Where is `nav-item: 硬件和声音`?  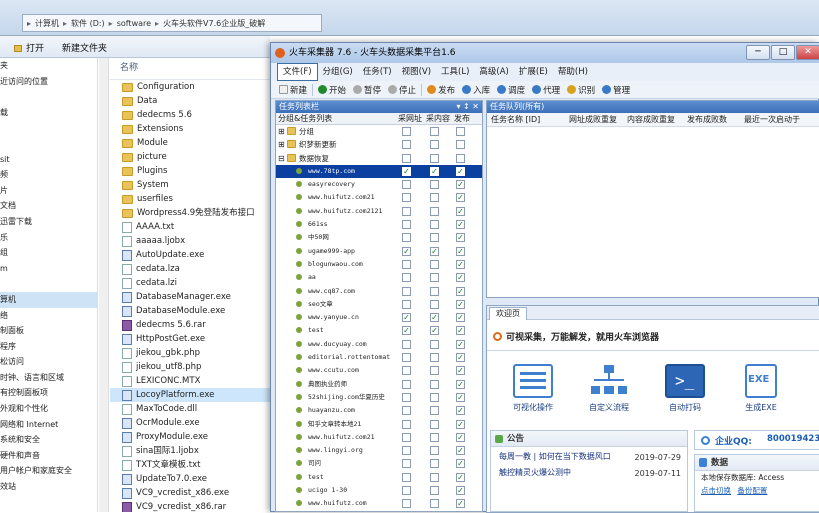
nav-item: 硬件和声音 is located at coordinates (48, 456).